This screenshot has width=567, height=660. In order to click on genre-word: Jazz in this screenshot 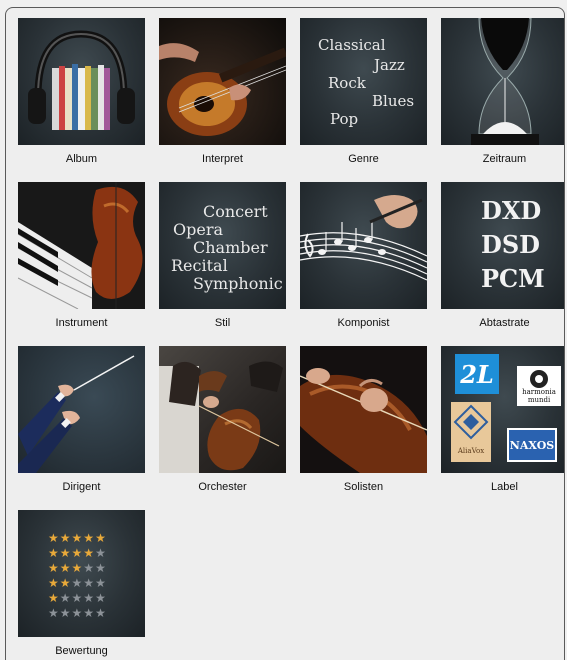, I will do `click(389, 65)`.